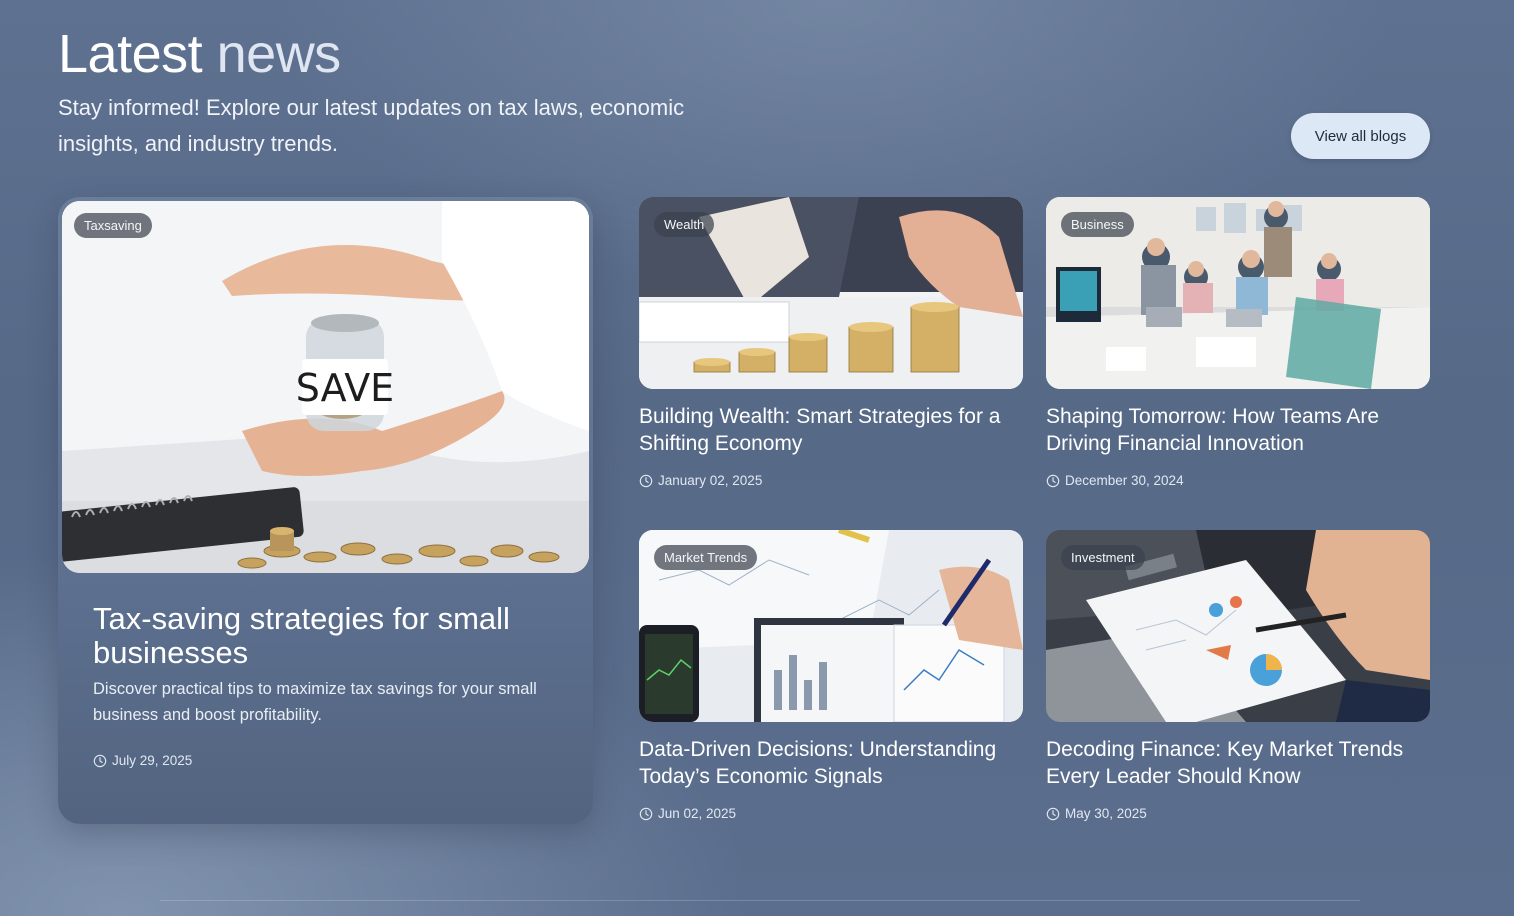 The image size is (1514, 916). Describe the element at coordinates (760, 900) in the screenshot. I see `section-divider` at that location.